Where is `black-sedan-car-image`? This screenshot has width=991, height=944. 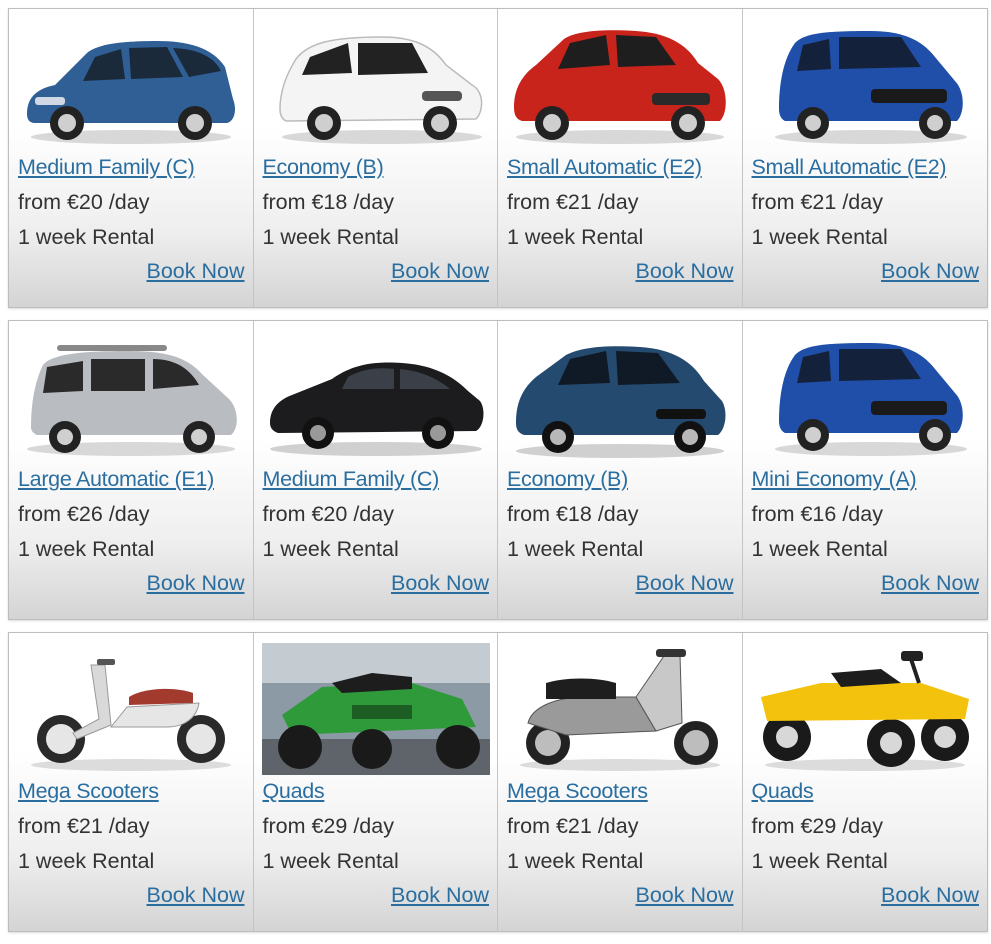
black-sedan-car-image is located at coordinates (376, 397).